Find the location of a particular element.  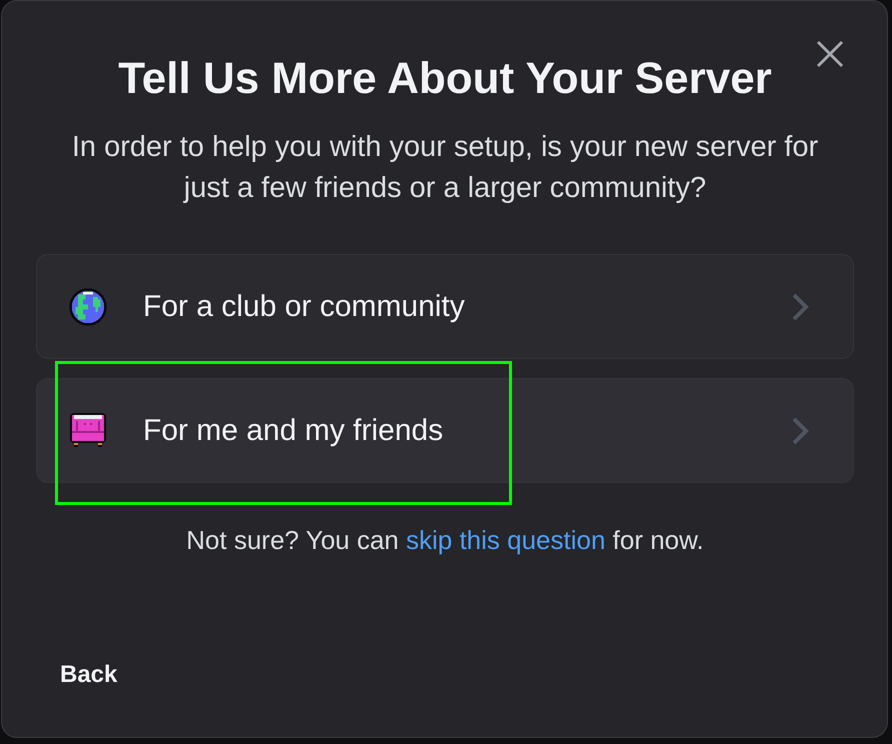

close-button is located at coordinates (830, 54).